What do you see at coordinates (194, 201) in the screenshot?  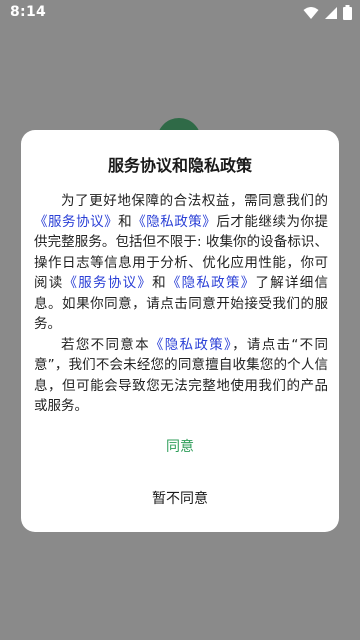 I see `body-text: 为了更好地保障的合法权益，需同意我们的` at bounding box center [194, 201].